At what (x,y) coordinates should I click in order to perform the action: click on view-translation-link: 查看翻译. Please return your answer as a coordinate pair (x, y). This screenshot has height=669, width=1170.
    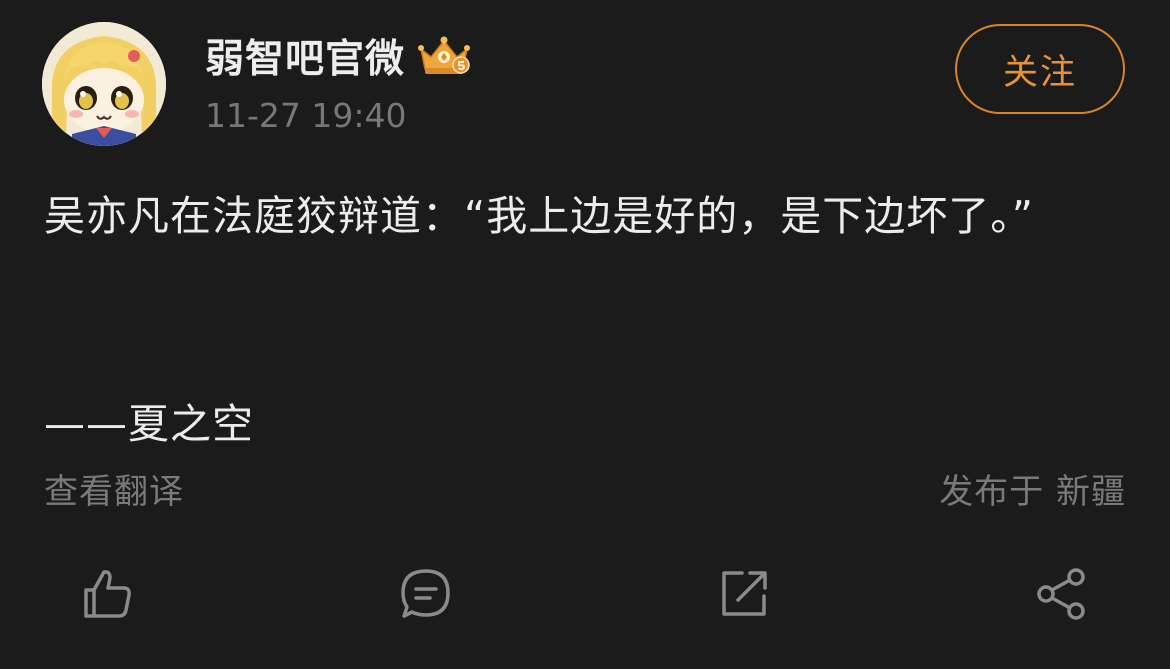
    Looking at the image, I should click on (114, 488).